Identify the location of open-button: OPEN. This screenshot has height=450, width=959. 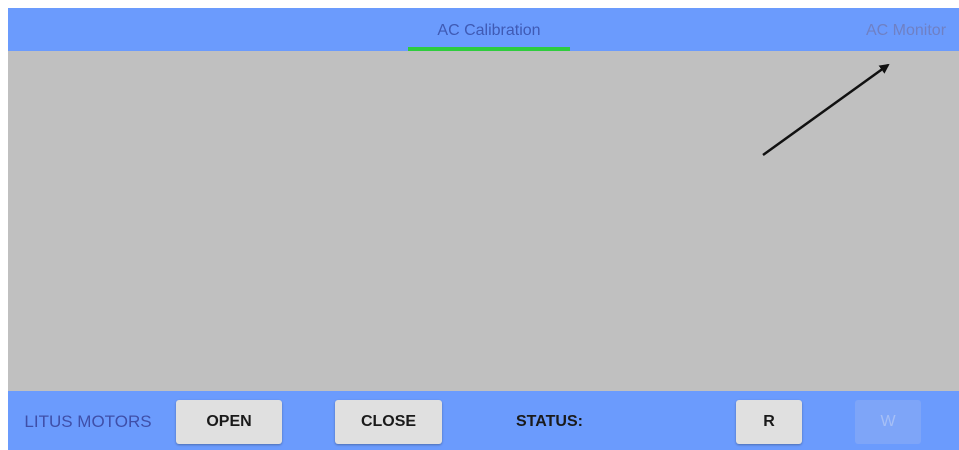
(229, 422).